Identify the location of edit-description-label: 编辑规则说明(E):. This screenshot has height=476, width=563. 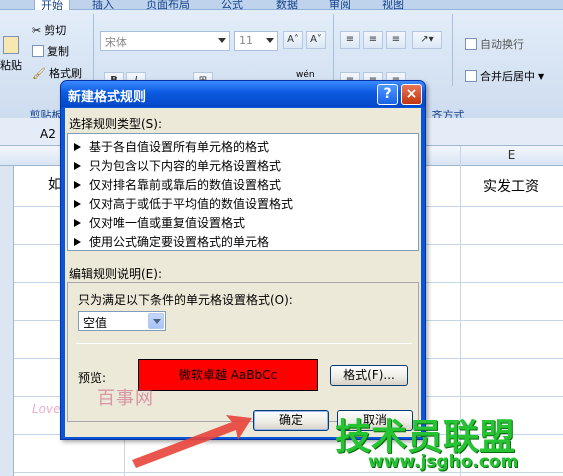
(115, 274).